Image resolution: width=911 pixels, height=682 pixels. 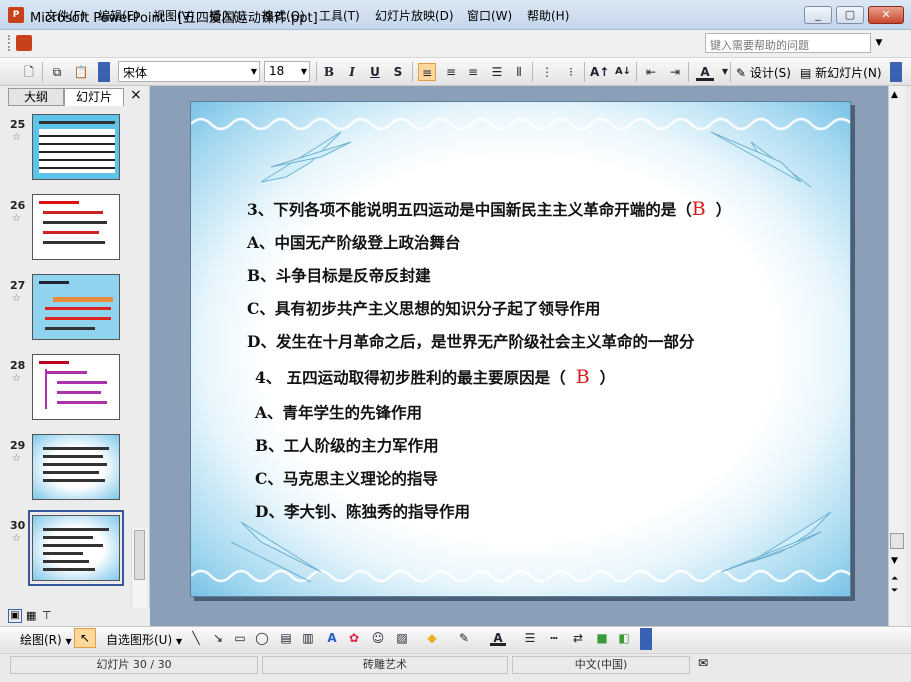 What do you see at coordinates (530, 638) in the screenshot?
I see `line-style-icon: ☰` at bounding box center [530, 638].